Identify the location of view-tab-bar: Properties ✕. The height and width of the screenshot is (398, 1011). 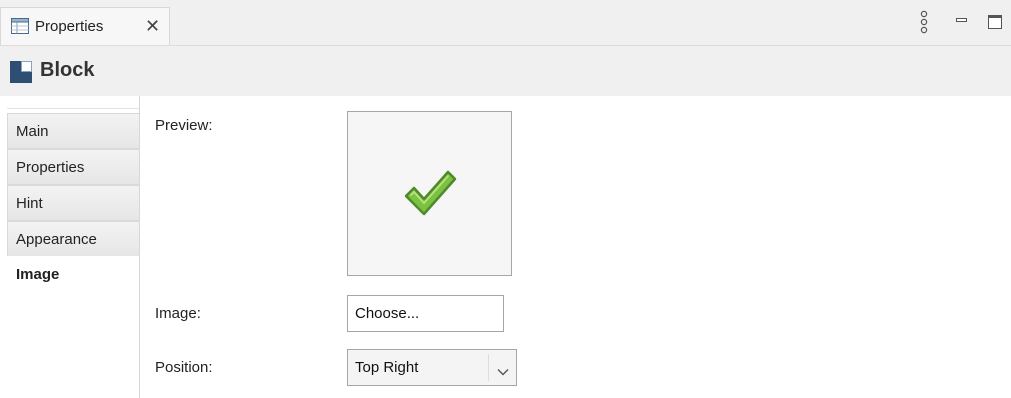
(505, 23).